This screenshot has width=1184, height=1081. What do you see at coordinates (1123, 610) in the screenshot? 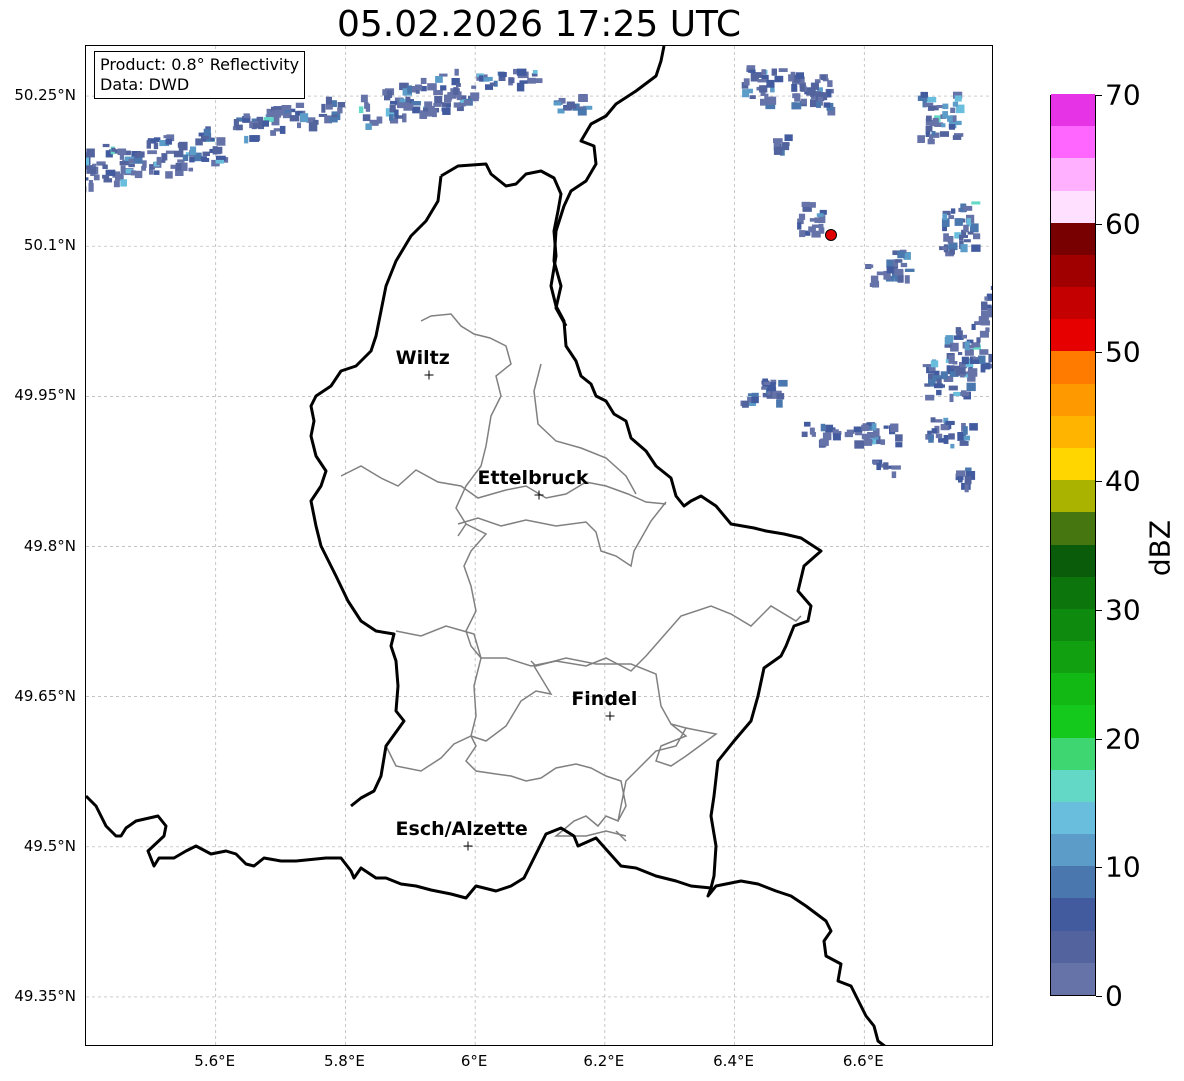
I see `colorbar-tick-label: 30` at bounding box center [1123, 610].